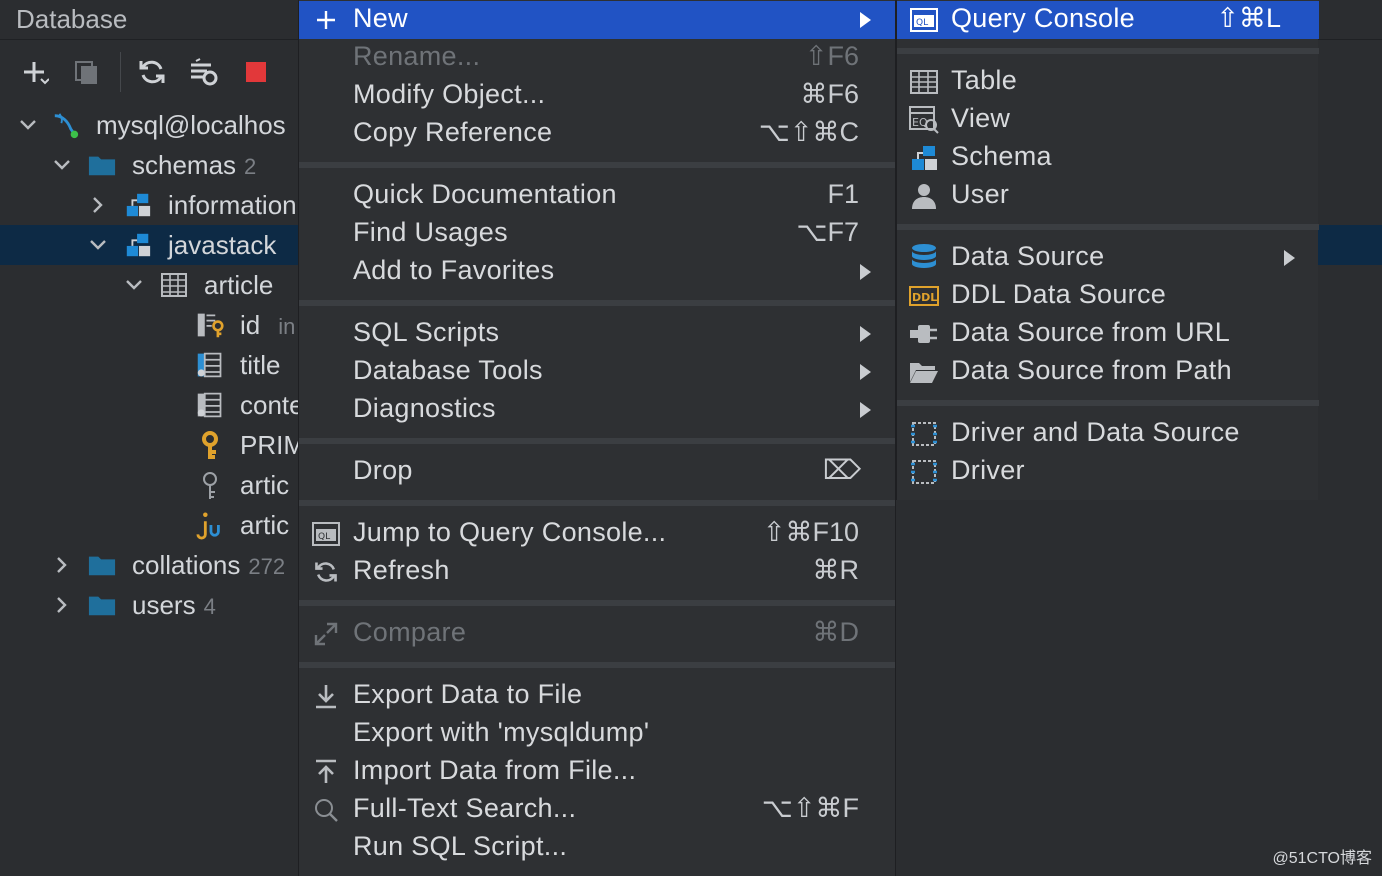 This screenshot has height=876, width=1382. I want to click on folder-icon, so click(102, 605).